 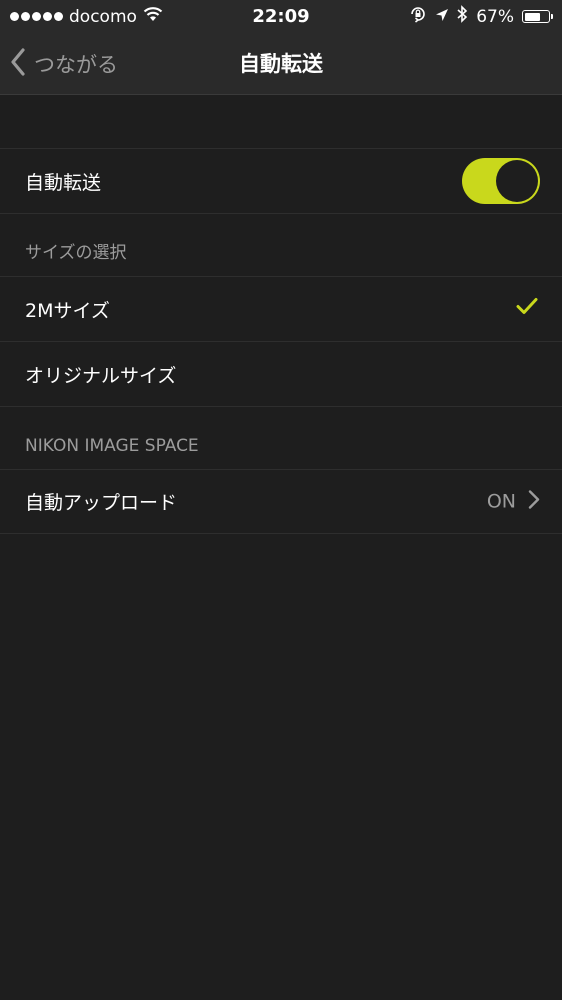 What do you see at coordinates (36, 16) in the screenshot?
I see `signal-dots-icon` at bounding box center [36, 16].